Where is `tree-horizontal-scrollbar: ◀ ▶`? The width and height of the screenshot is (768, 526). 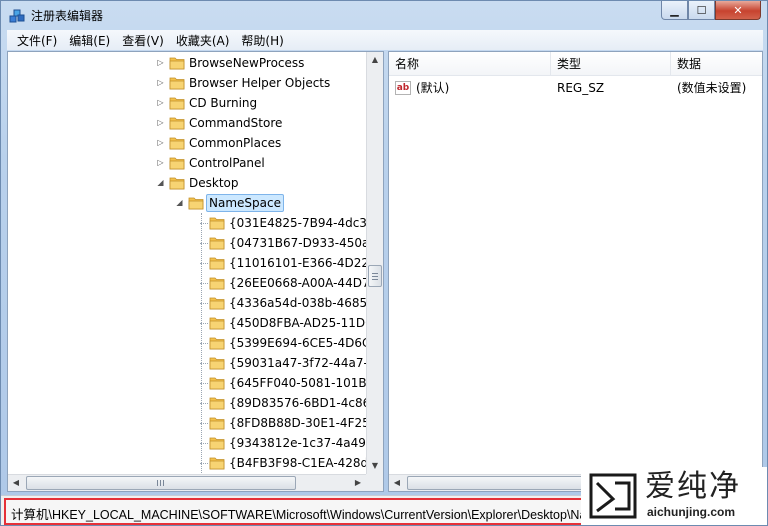
tree-horizontal-scrollbar: ◀ ▶ is located at coordinates (187, 482).